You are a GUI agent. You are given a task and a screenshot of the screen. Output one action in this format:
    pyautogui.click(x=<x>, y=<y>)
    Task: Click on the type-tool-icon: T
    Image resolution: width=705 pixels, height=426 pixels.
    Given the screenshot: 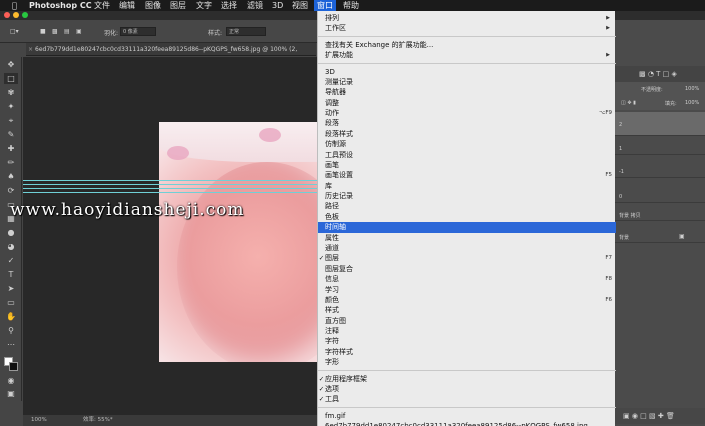 What is the action you would take?
    pyautogui.click(x=11, y=274)
    